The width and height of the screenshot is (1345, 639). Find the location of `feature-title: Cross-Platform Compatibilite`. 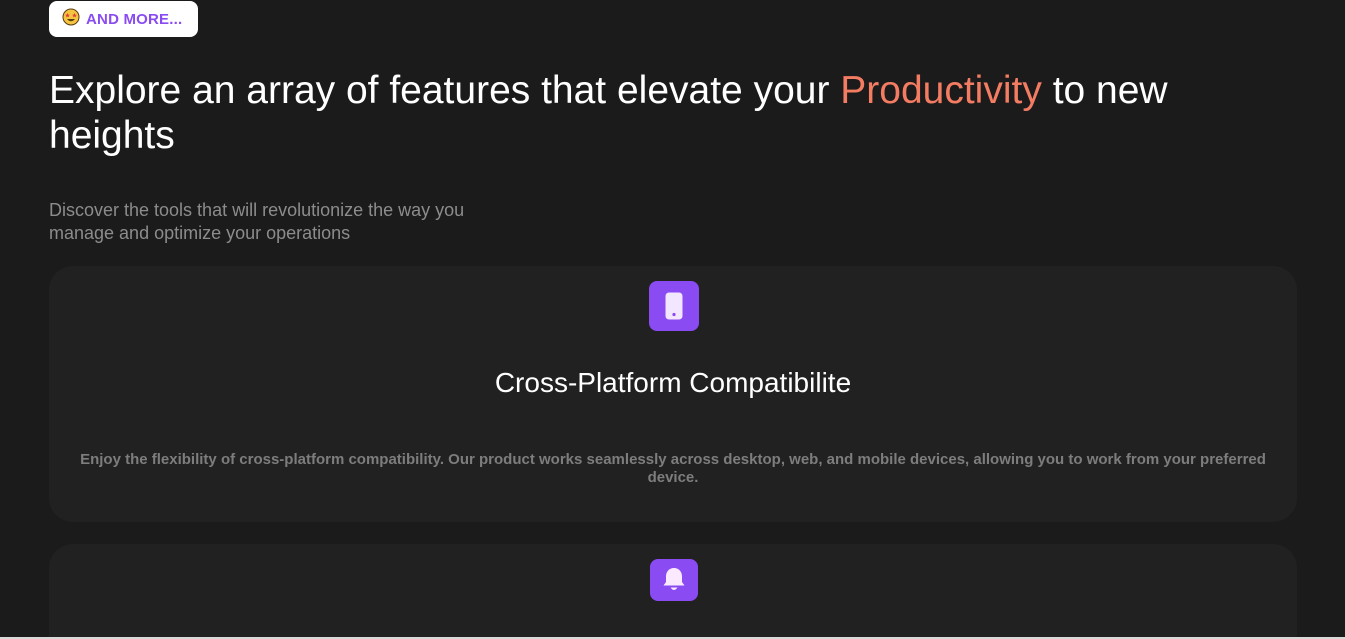

feature-title: Cross-Platform Compatibilite is located at coordinates (673, 382).